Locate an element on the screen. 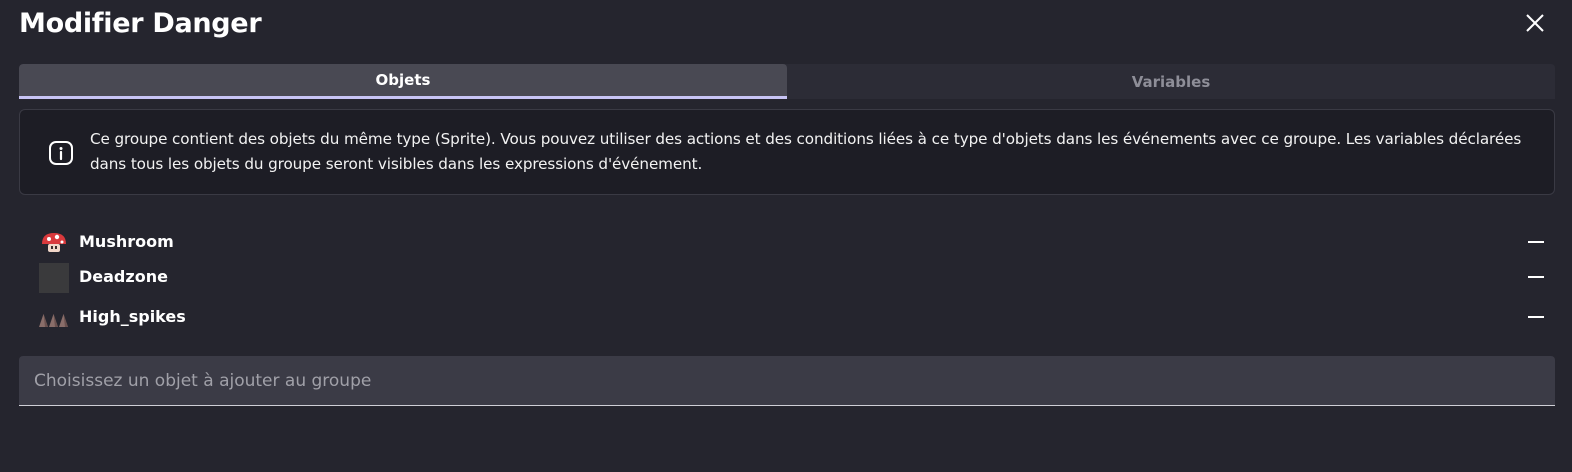  info-icon is located at coordinates (61, 153).